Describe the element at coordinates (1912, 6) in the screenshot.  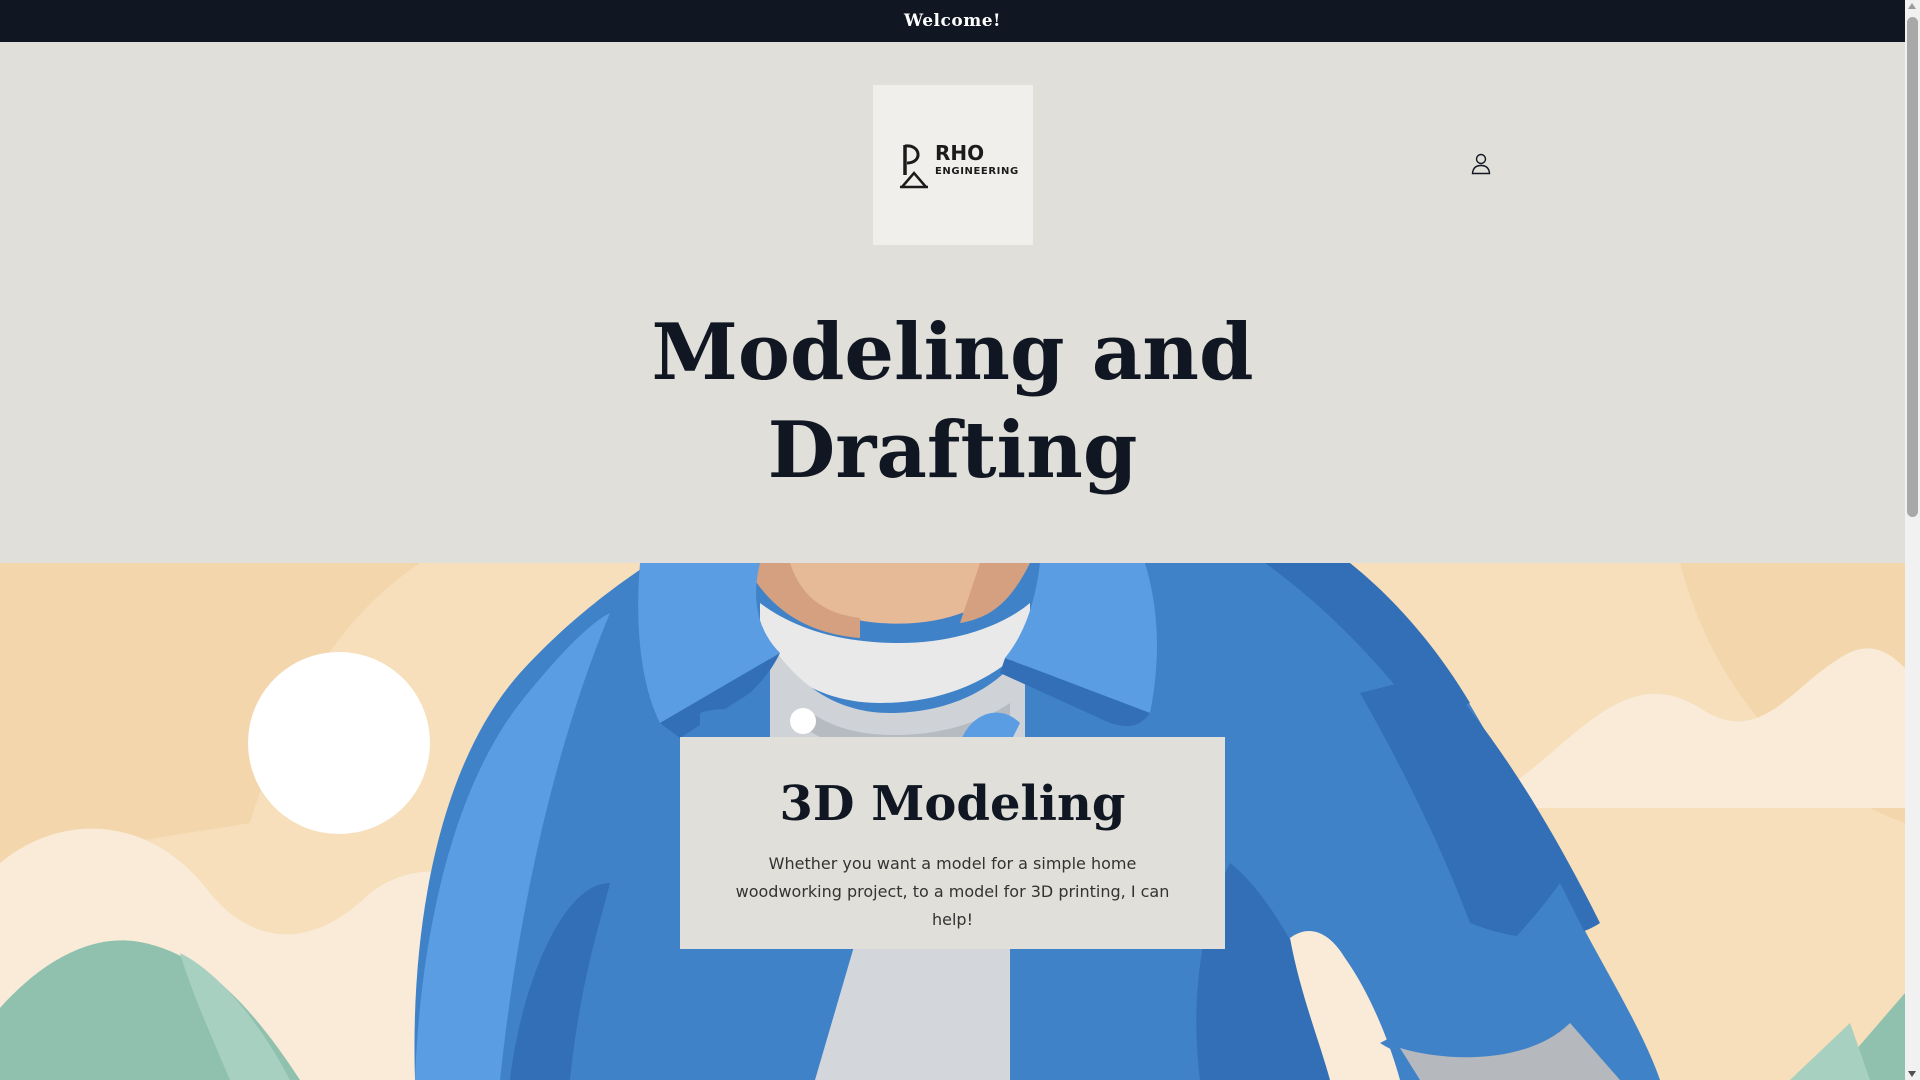
I see `scroll-up-arrow-icon` at that location.